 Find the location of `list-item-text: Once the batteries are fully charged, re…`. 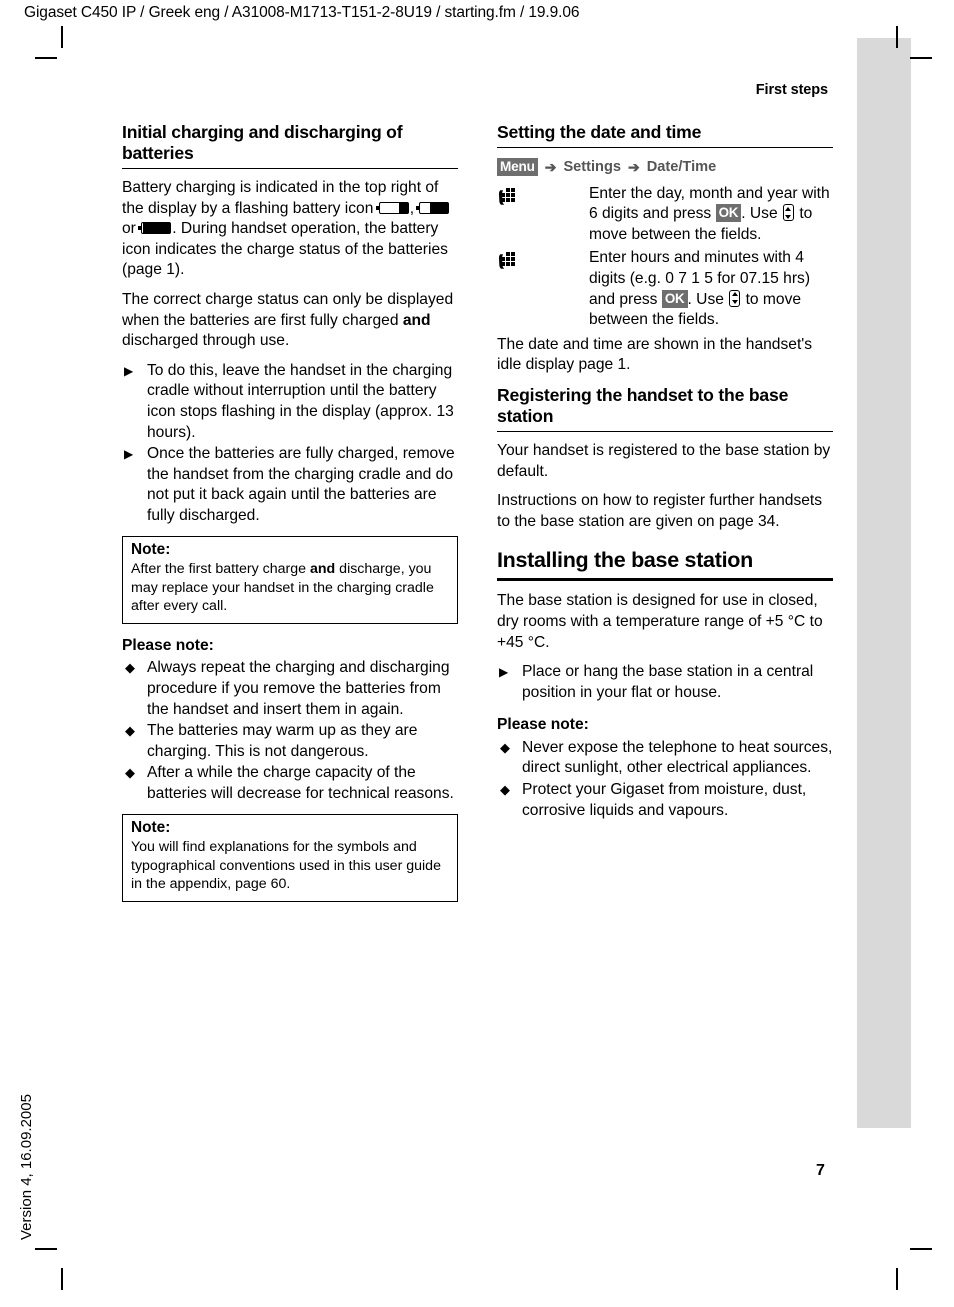

list-item-text: Once the batteries are fully charged, re… is located at coordinates (301, 484).